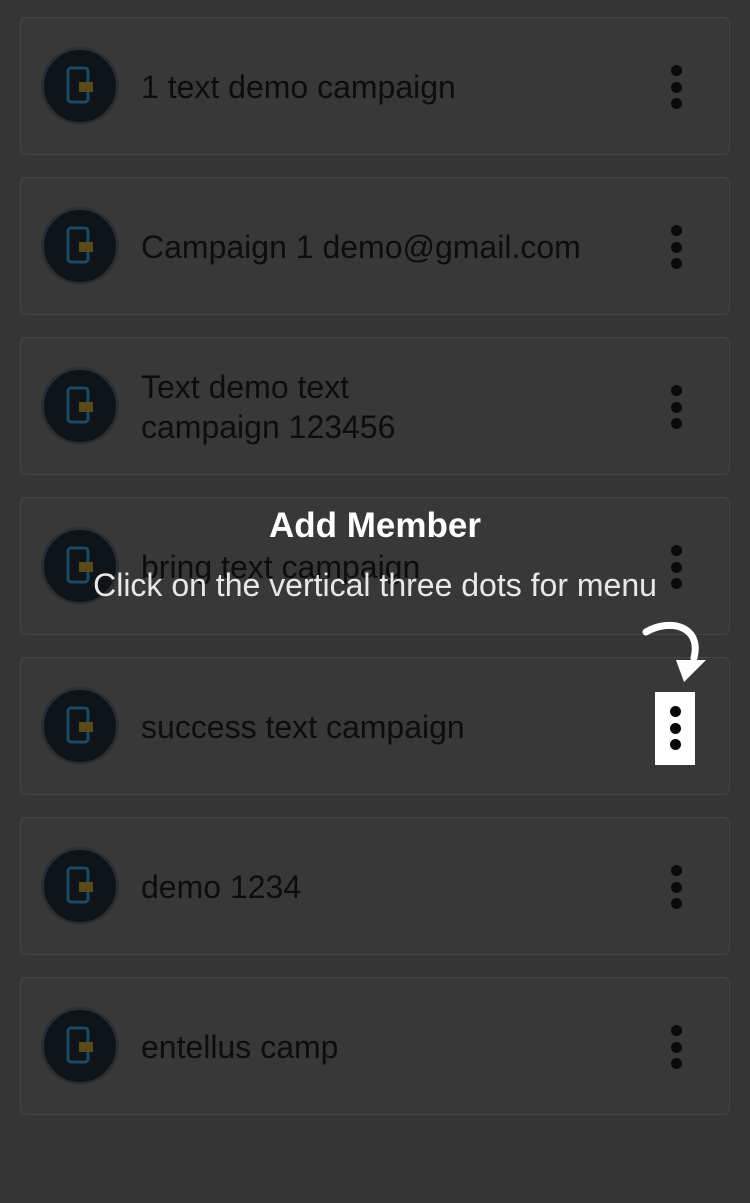  I want to click on campaign-title: Text demo text campaign 123456, so click(268, 407).